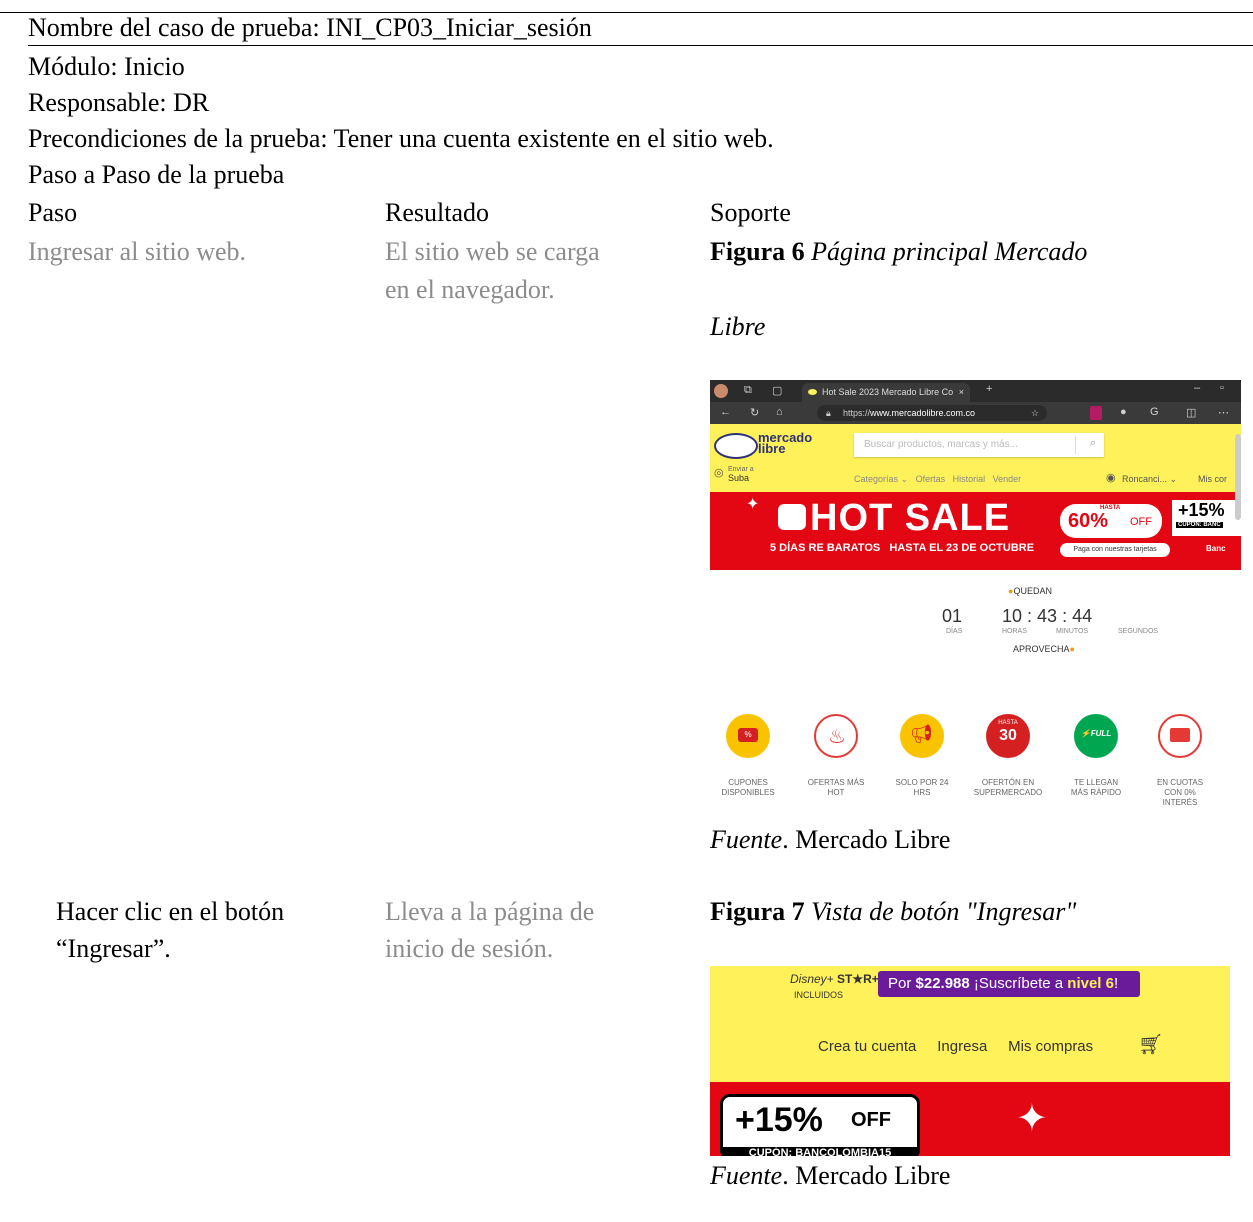 Image resolution: width=1253 pixels, height=1222 pixels. I want to click on countdown-days: 01, so click(952, 616).